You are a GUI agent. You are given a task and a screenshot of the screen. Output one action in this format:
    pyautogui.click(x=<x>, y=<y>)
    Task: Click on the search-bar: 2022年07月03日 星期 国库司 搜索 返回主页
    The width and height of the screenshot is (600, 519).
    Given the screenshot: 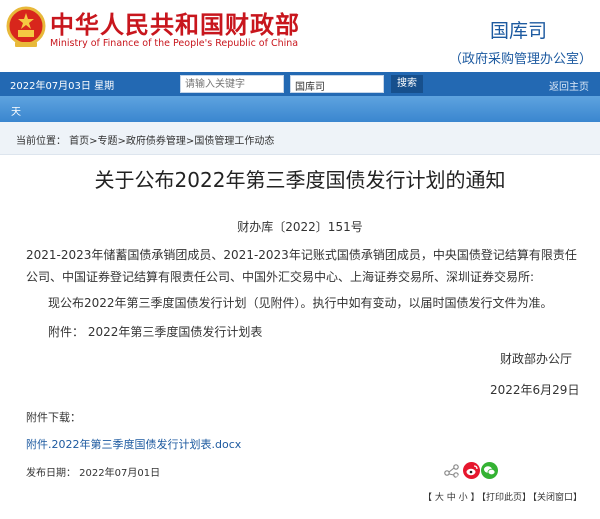 What is the action you would take?
    pyautogui.click(x=300, y=84)
    